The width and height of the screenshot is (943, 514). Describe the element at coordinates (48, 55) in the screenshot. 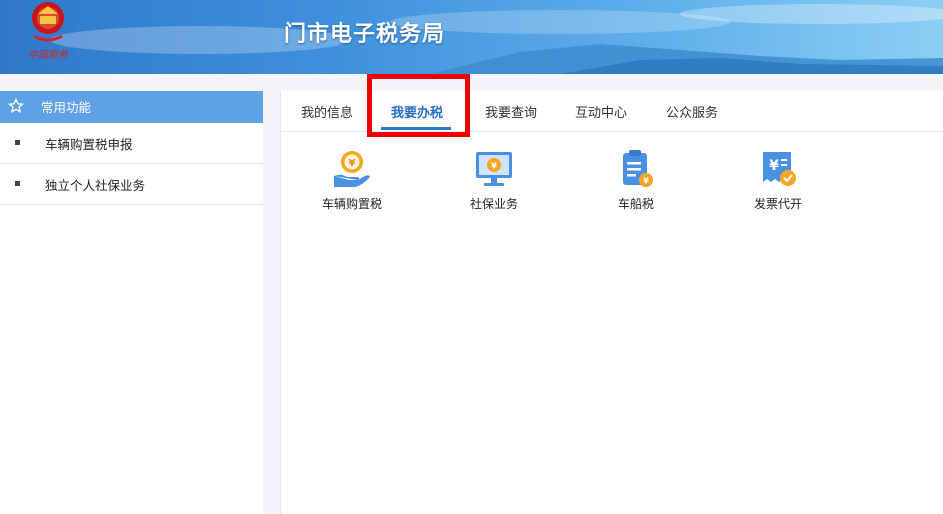

I see `svg-text: 中国税务` at that location.